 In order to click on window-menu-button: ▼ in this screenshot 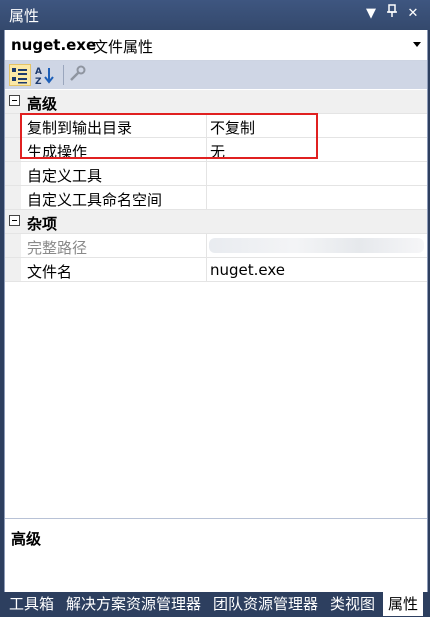, I will do `click(371, 14)`.